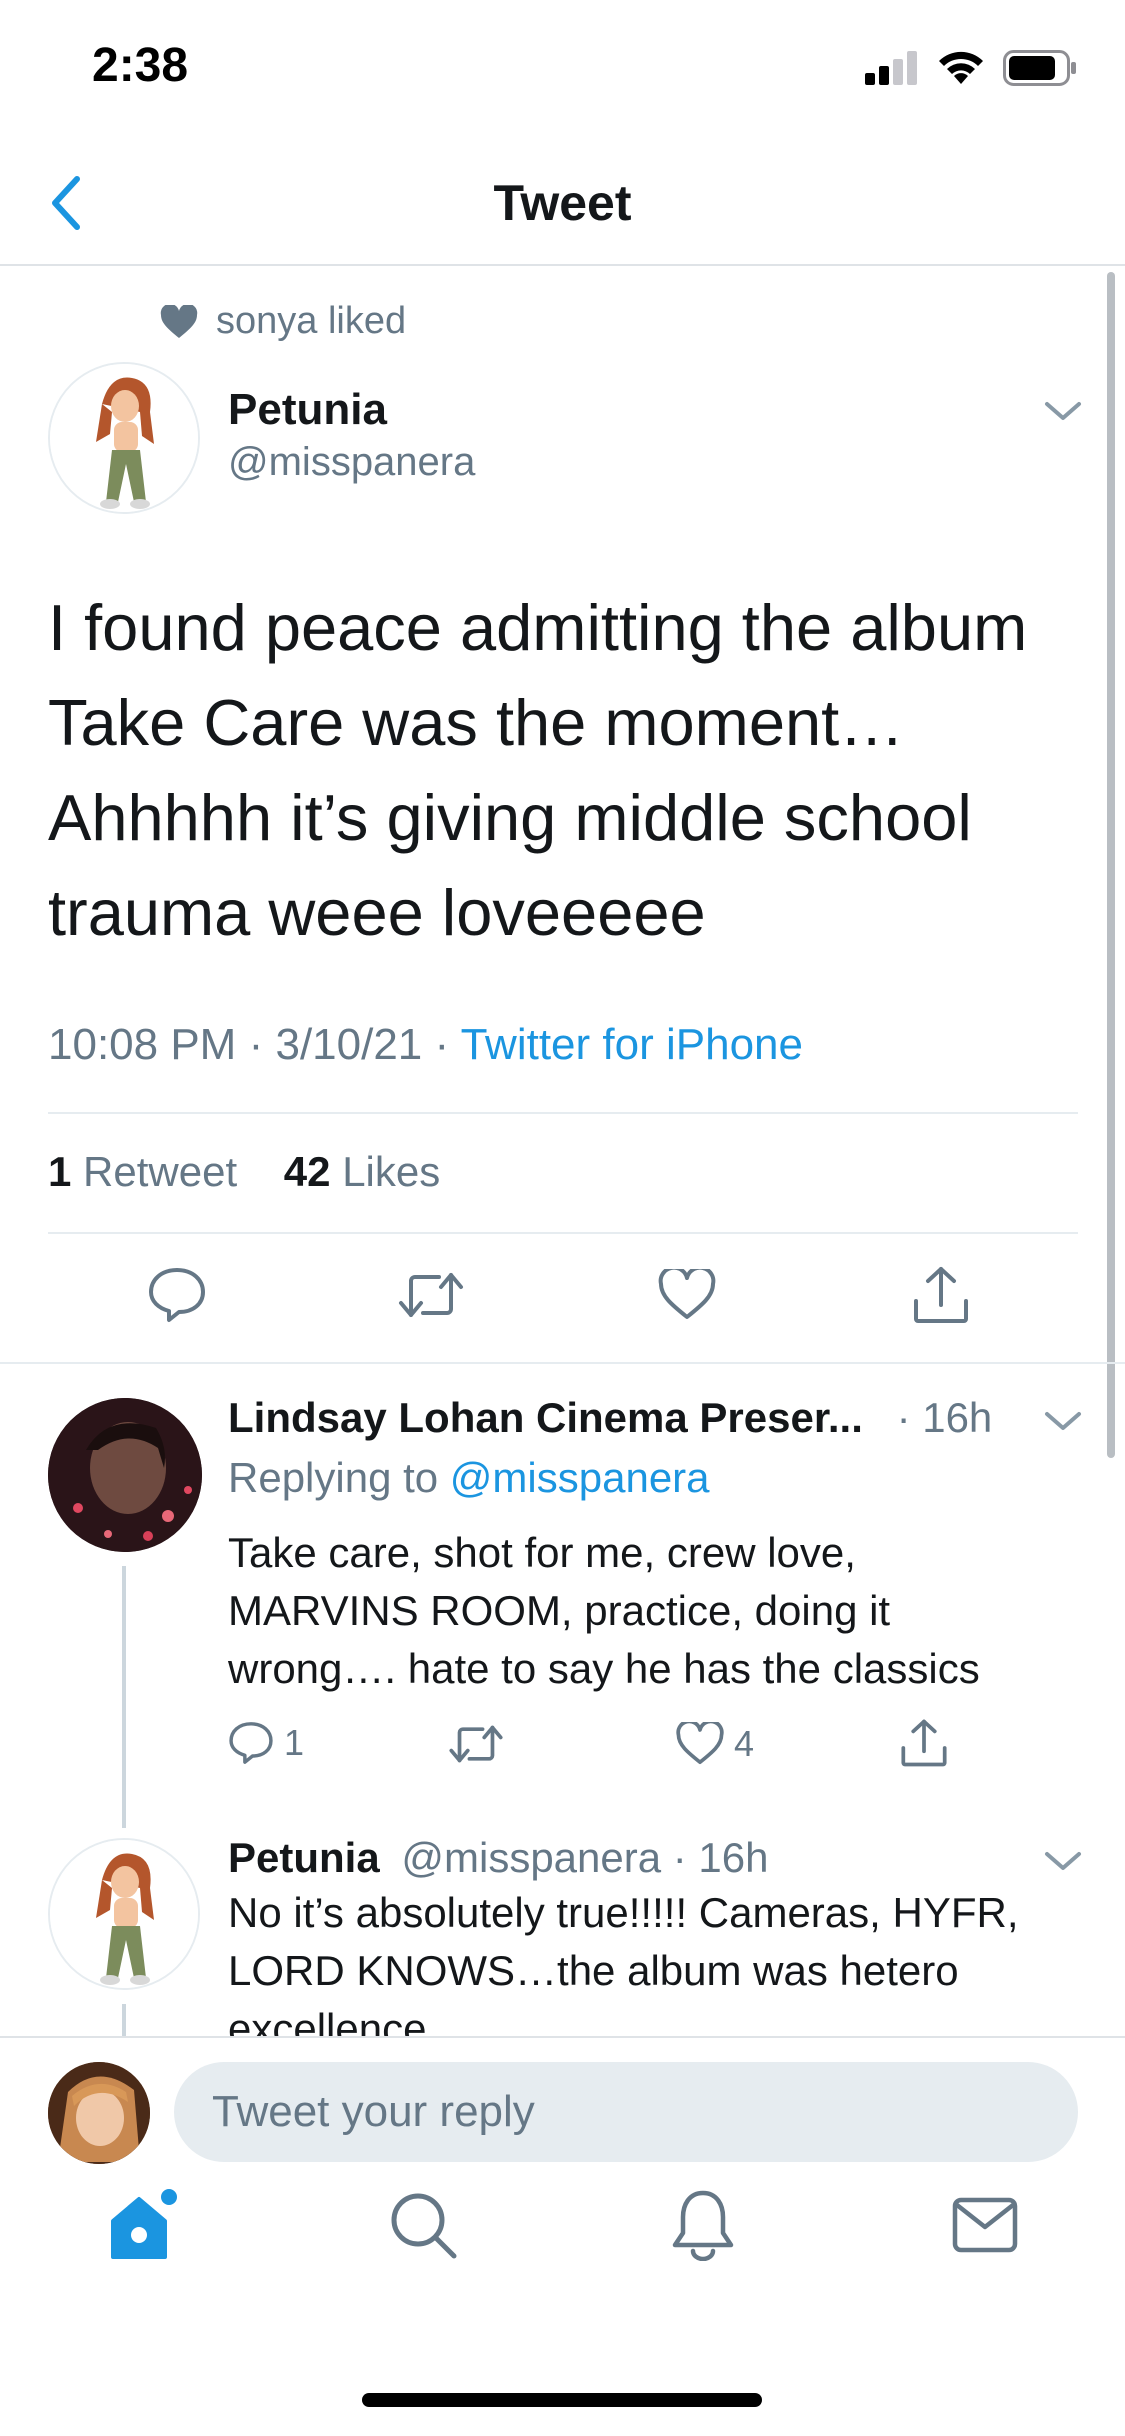 Image resolution: width=1125 pixels, height=2436 pixels. Describe the element at coordinates (961, 67) in the screenshot. I see `wifi-icon` at that location.